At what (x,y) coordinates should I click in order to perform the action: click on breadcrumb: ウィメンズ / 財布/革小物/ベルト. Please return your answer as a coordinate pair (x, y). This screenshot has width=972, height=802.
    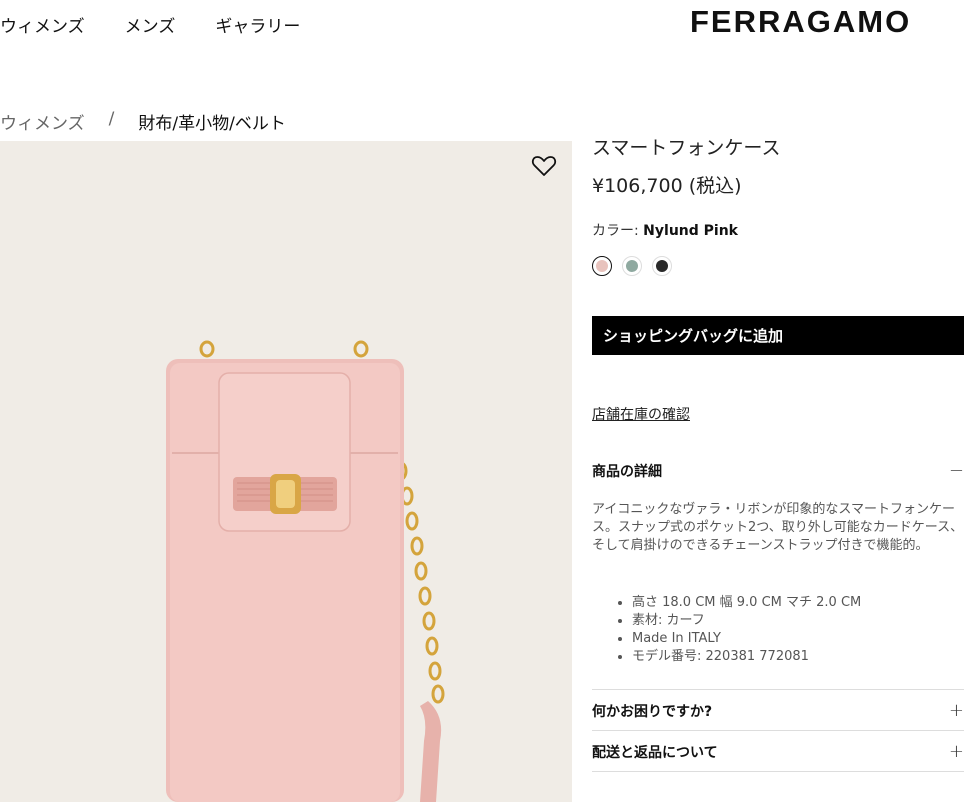
    Looking at the image, I should click on (143, 121).